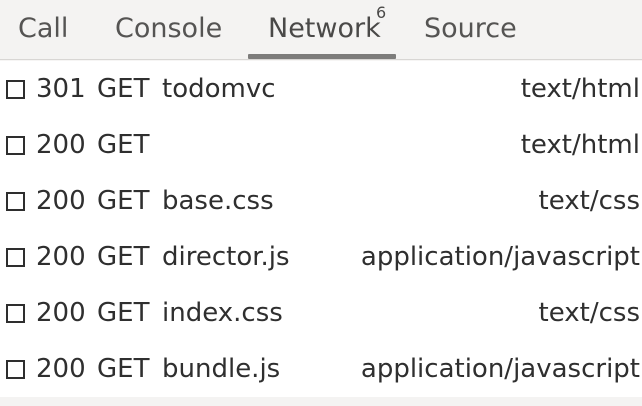 The height and width of the screenshot is (406, 642). I want to click on network-count-badge: 6, so click(381, 12).